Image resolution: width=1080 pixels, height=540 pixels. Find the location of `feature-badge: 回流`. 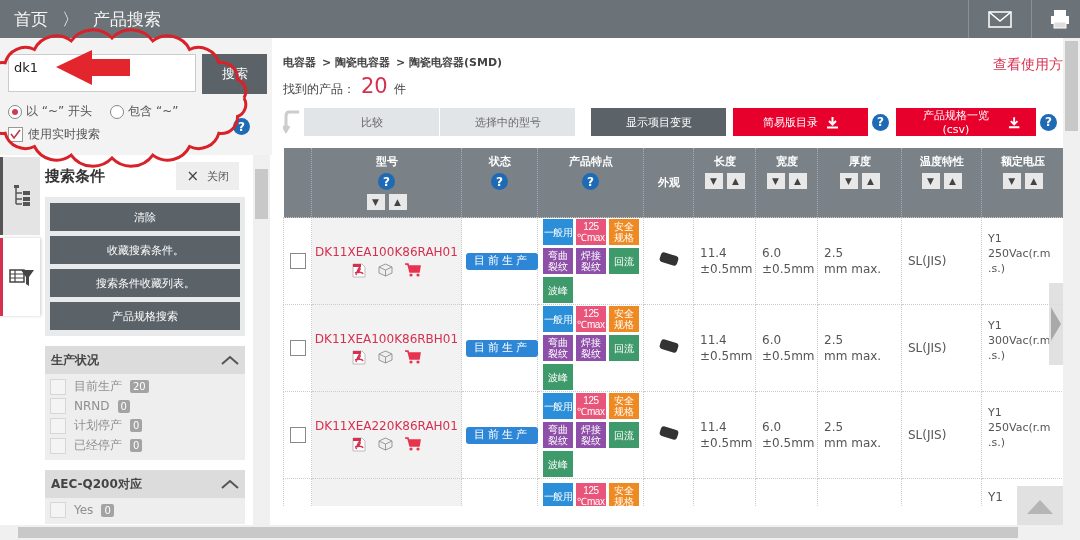

feature-badge: 回流 is located at coordinates (624, 261).